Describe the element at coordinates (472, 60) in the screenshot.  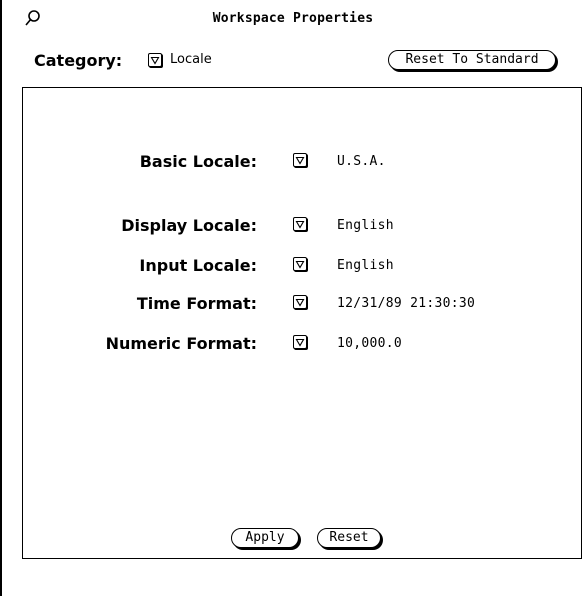
I see `reset-to-standard-button: Reset To Standard` at that location.